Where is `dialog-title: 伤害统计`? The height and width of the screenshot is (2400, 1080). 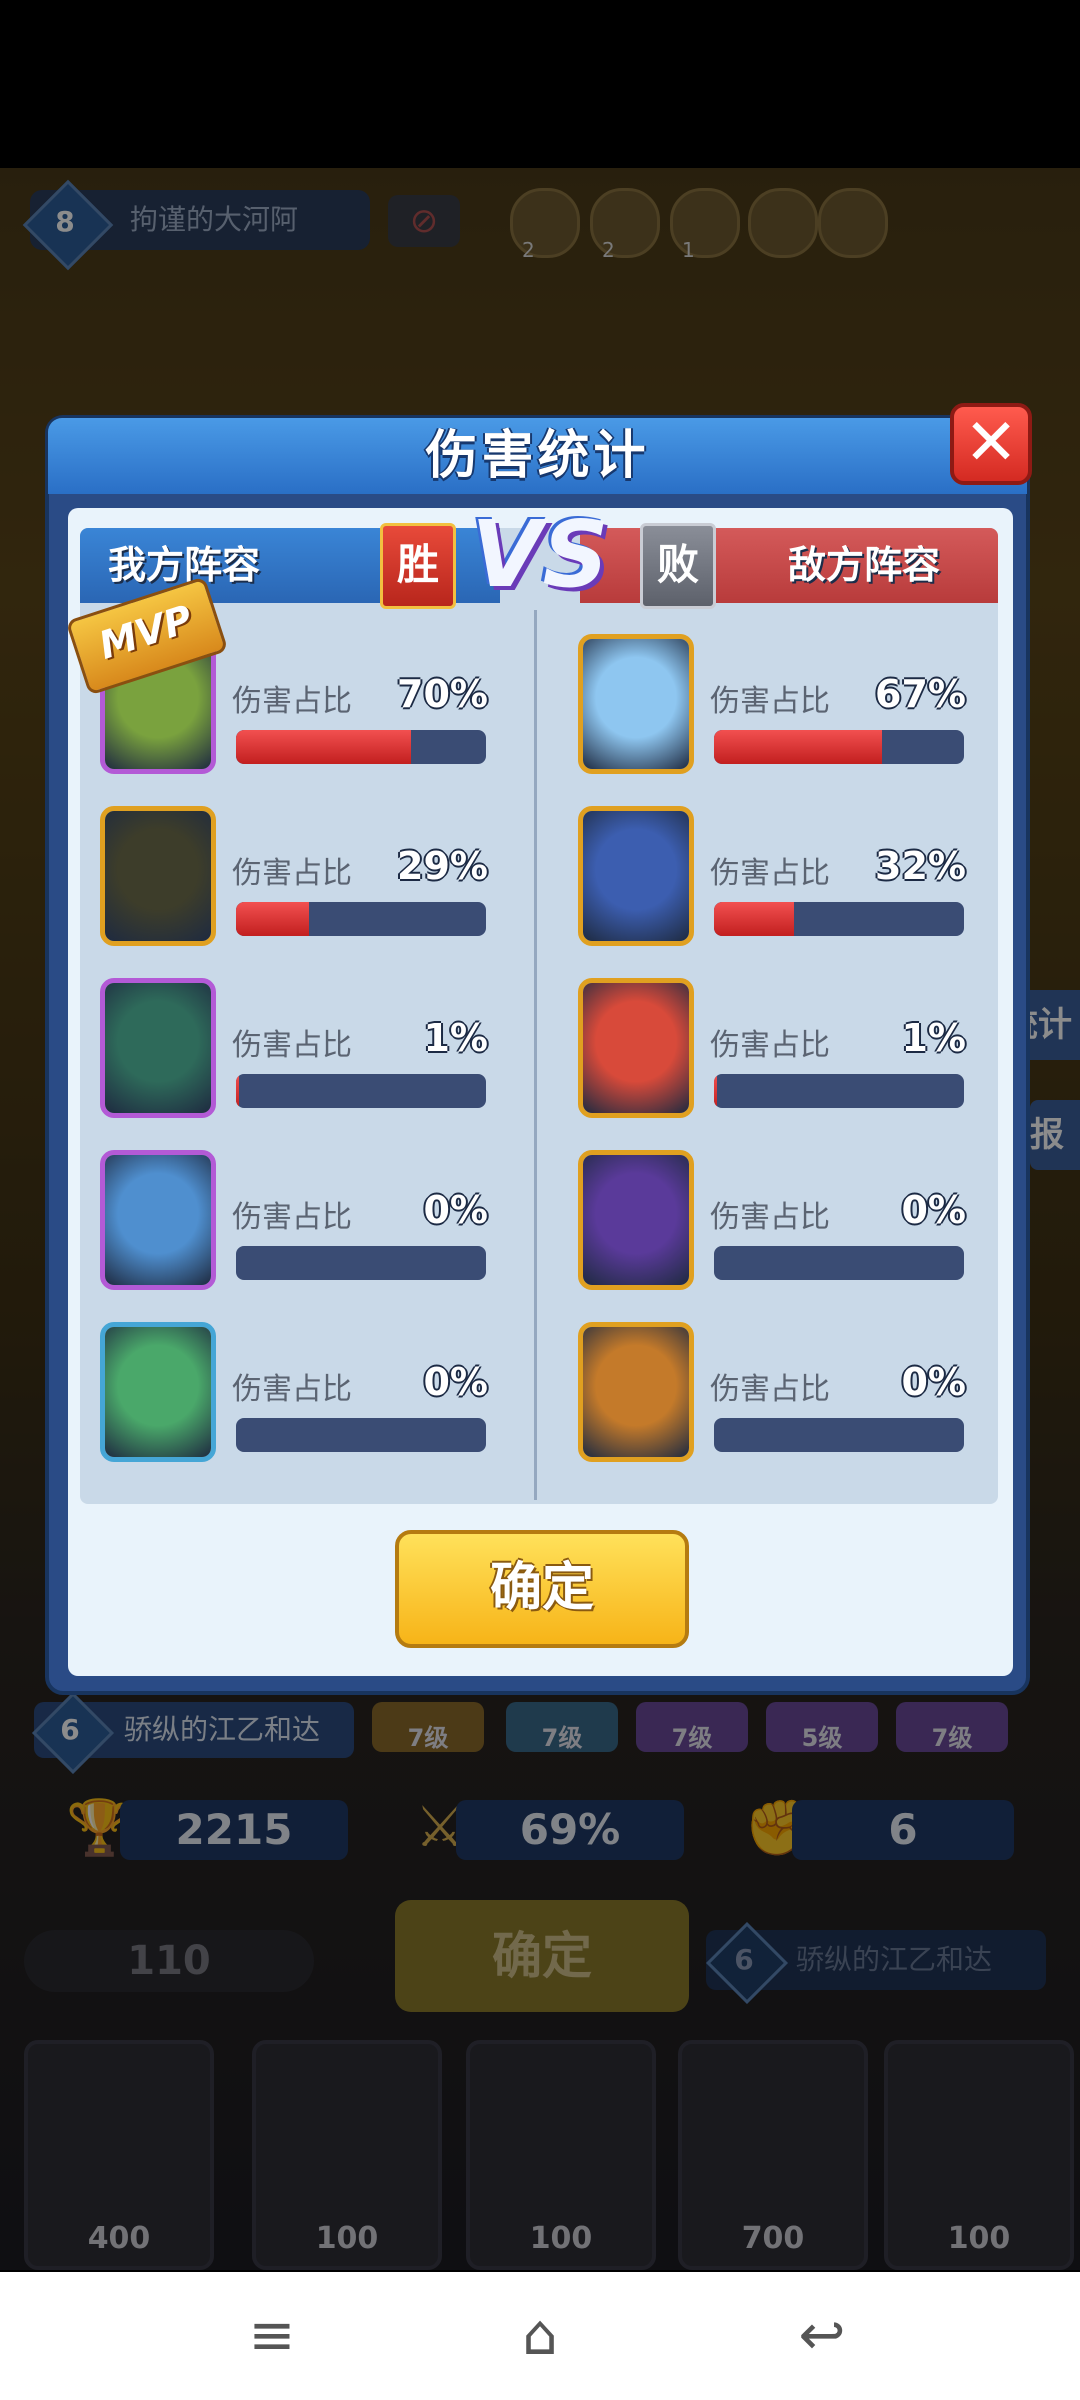
dialog-title: 伤害统计 is located at coordinates (537, 456).